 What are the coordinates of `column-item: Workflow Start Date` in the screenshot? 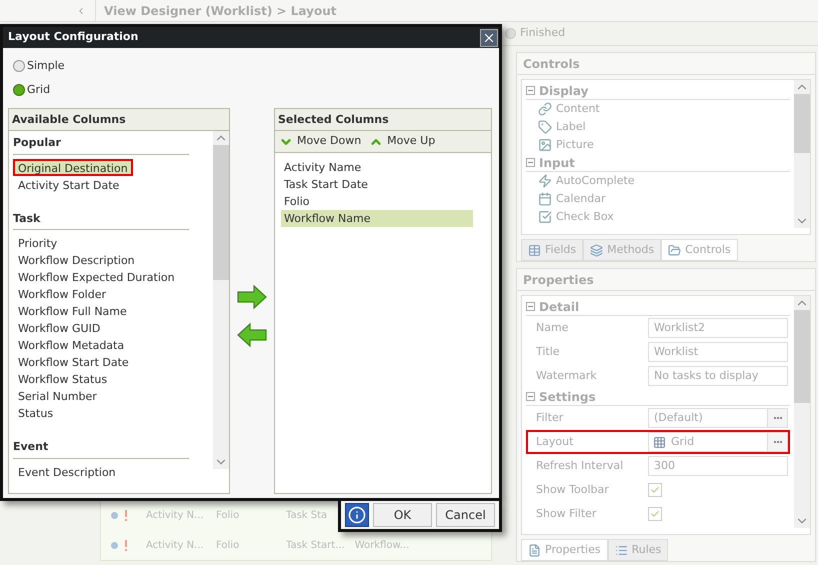 It's located at (101, 361).